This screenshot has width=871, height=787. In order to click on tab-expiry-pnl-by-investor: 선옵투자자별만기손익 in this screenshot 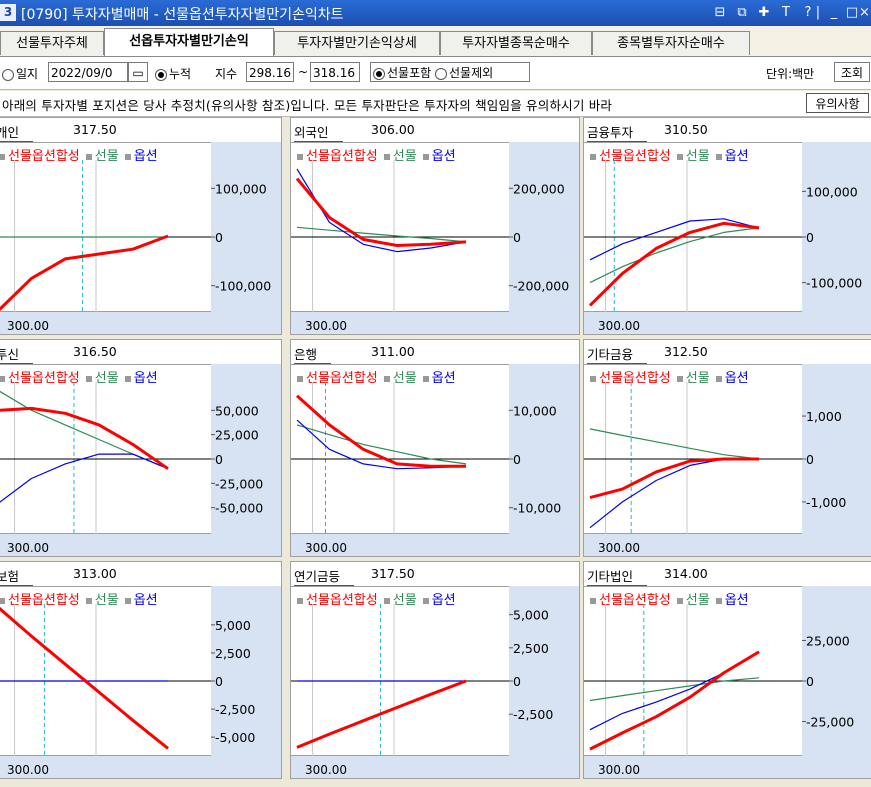, I will do `click(189, 42)`.